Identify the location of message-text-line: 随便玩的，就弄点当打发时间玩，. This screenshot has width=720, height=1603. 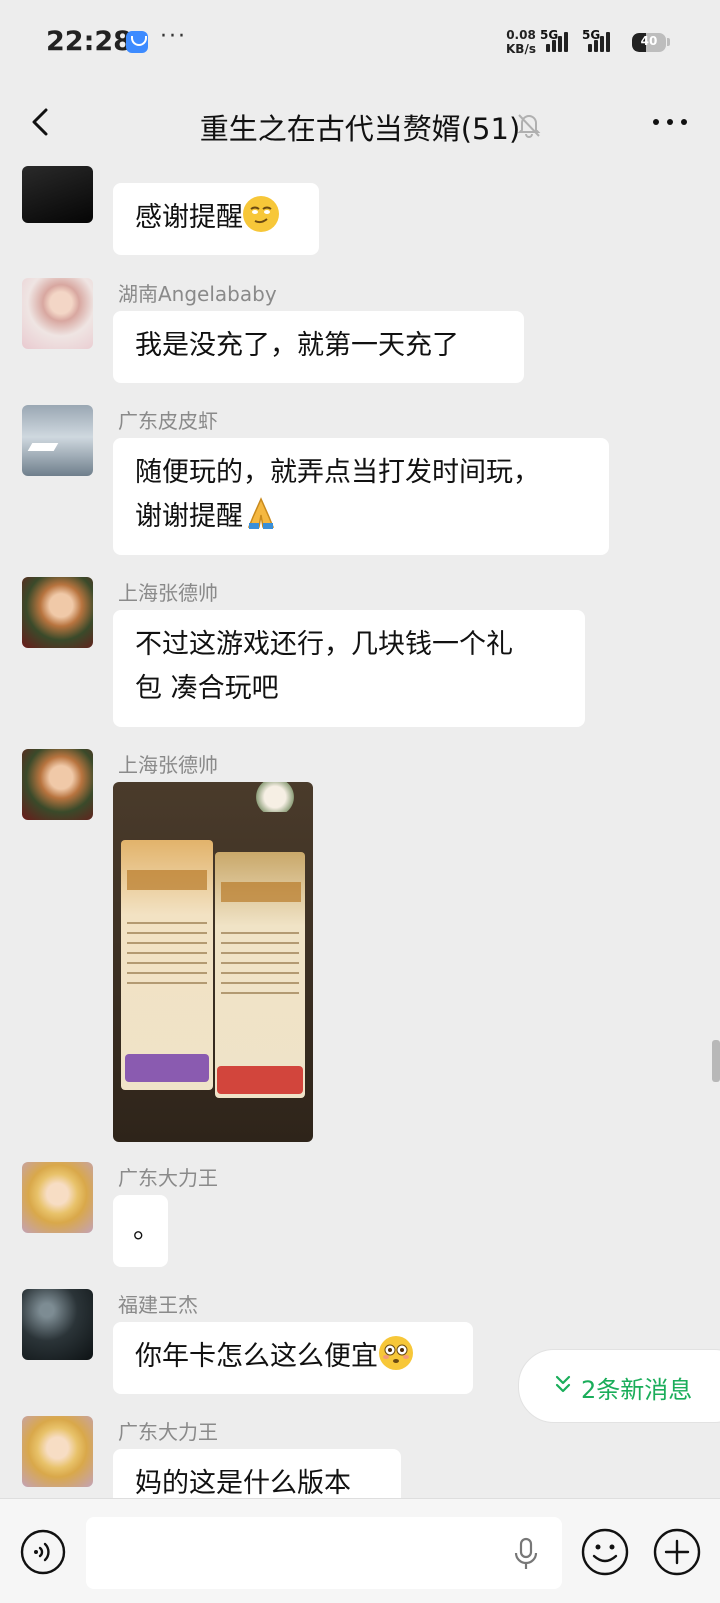
(337, 472).